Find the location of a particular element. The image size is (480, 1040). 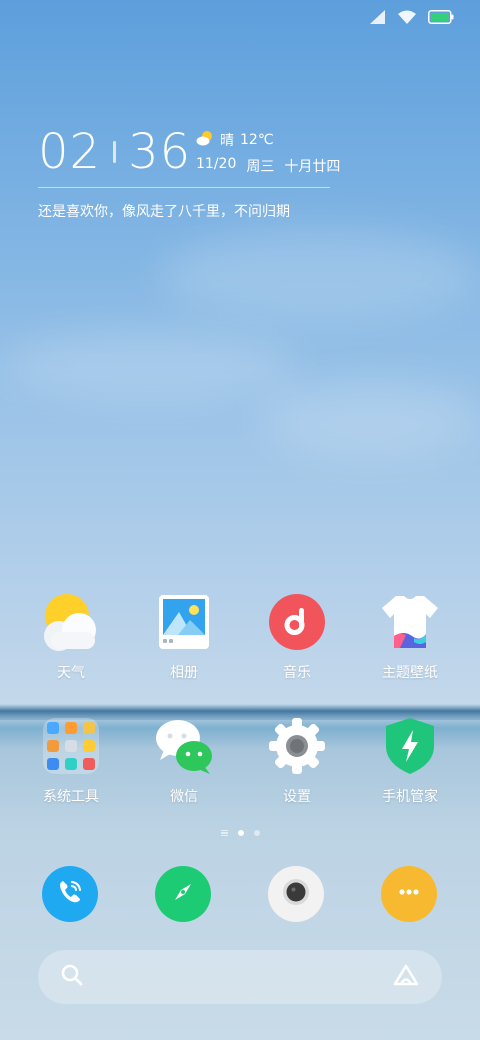

messages-icon is located at coordinates (409, 894).